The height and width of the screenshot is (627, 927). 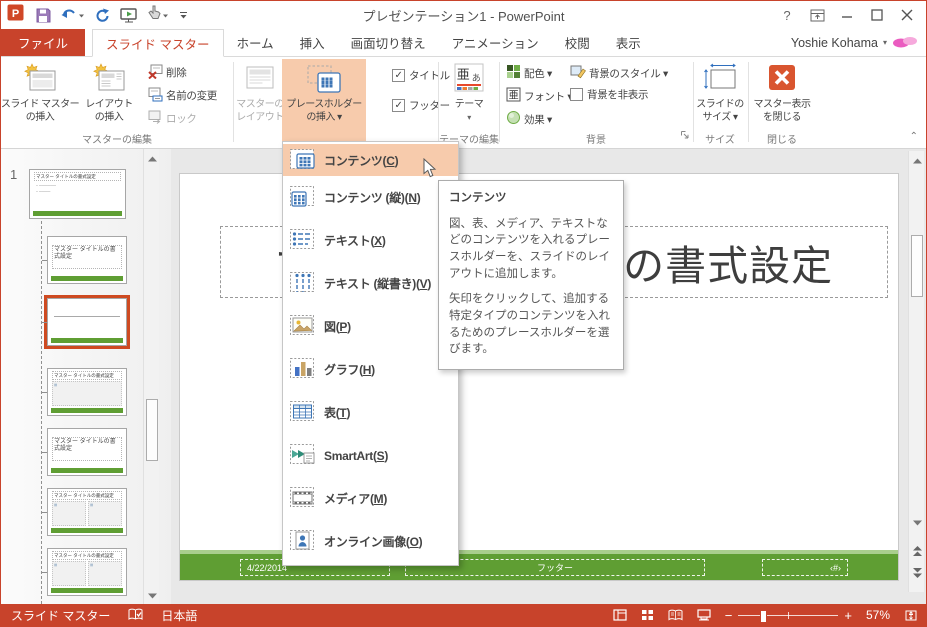 I want to click on svg-text: 亜, so click(x=463, y=74).